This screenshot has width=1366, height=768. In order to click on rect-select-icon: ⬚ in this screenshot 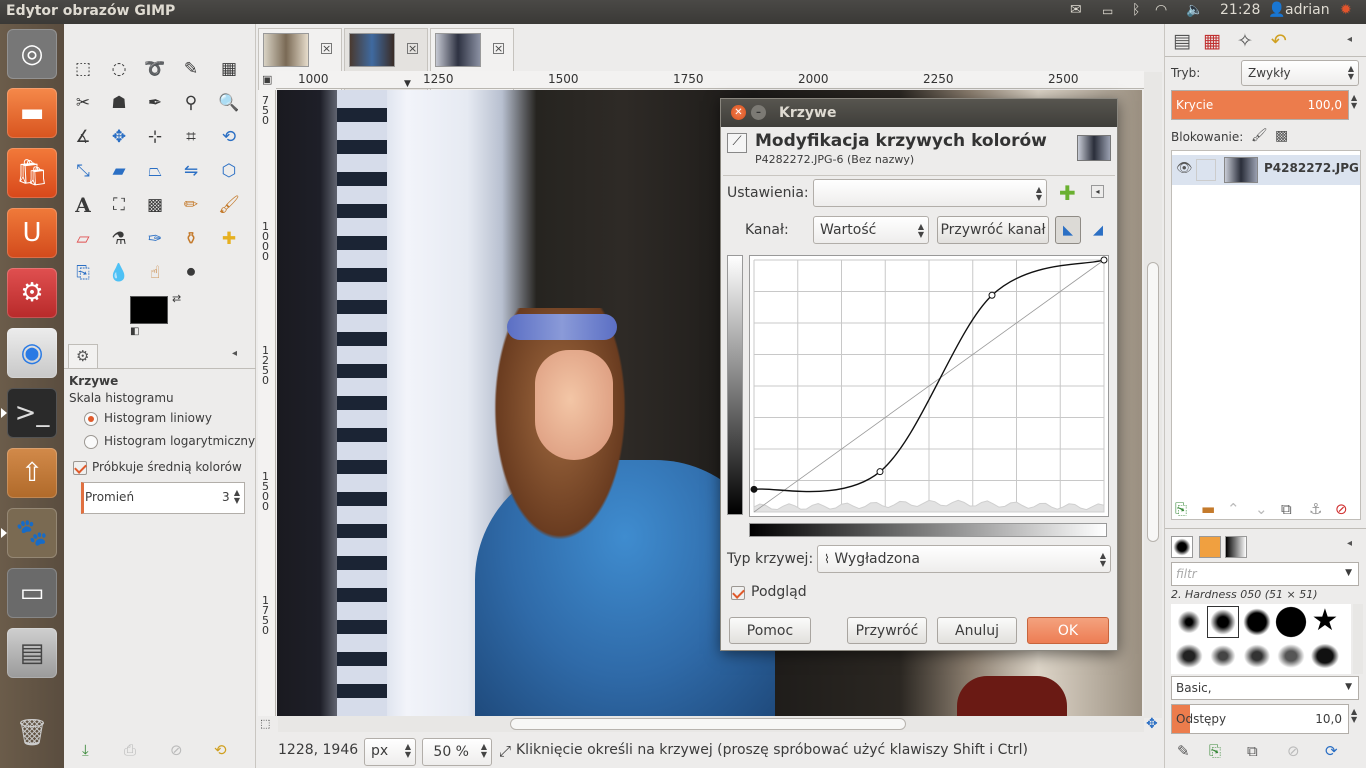, I will do `click(83, 69)`.